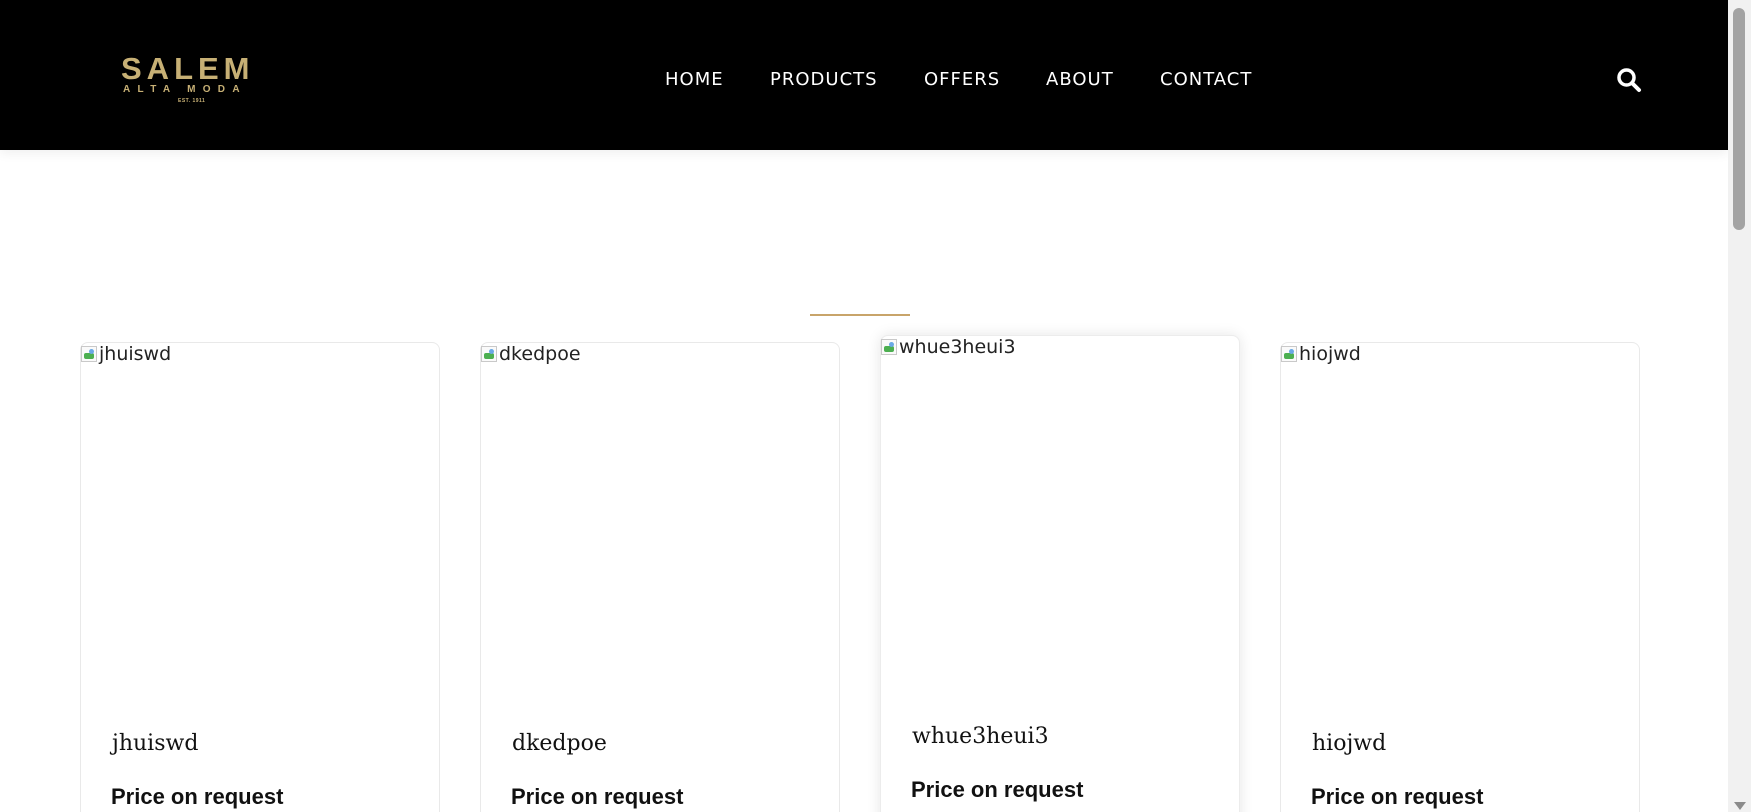  Describe the element at coordinates (1460, 577) in the screenshot. I see `product-card: hiojwd hiojwd Price on request` at that location.